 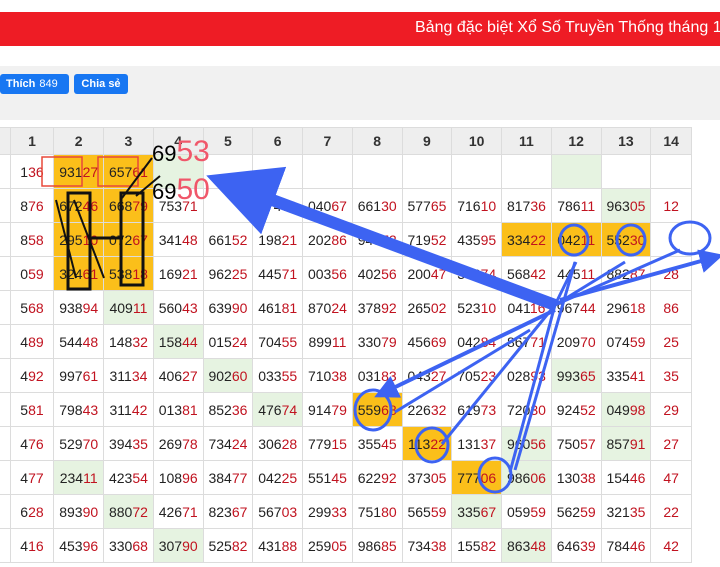 I want to click on cell-prefix: 108, so click(x=170, y=477).